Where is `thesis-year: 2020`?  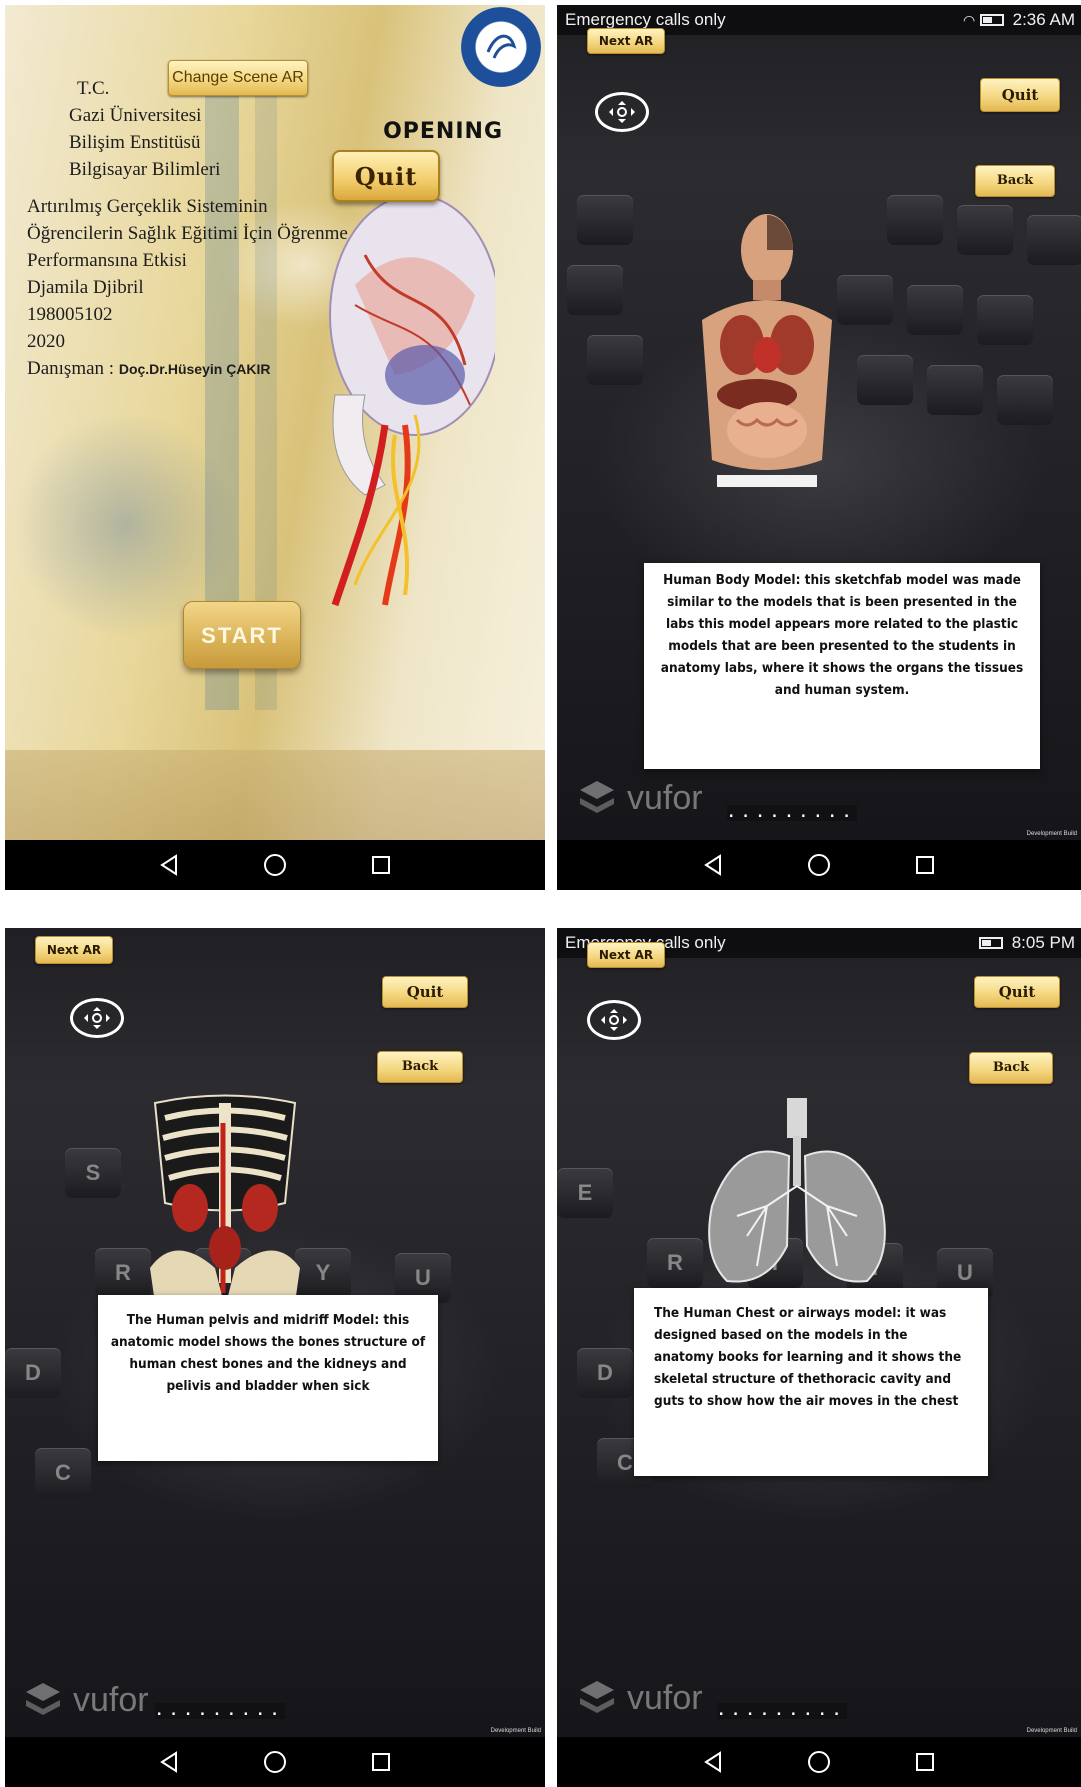 thesis-year: 2020 is located at coordinates (46, 341).